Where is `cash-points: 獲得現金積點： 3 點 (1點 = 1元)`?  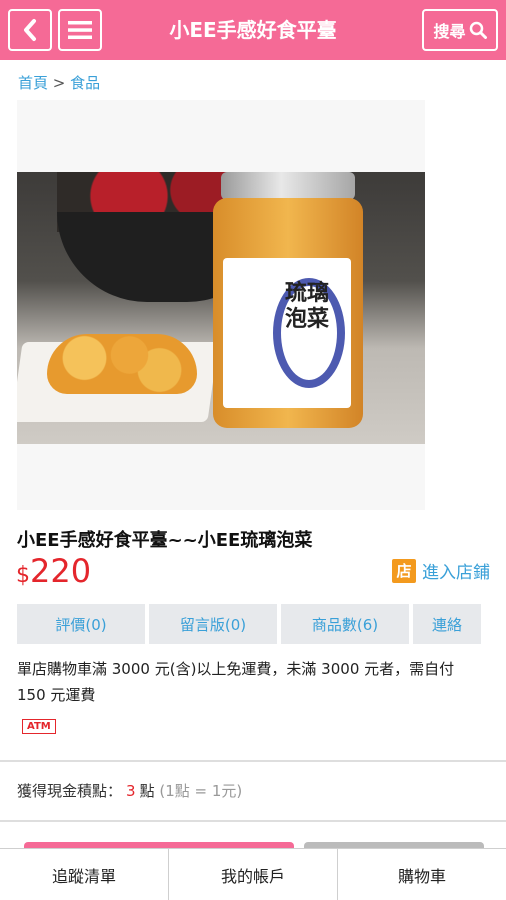
cash-points: 獲得現金積點： 3 點 (1點 = 1元) is located at coordinates (129, 790).